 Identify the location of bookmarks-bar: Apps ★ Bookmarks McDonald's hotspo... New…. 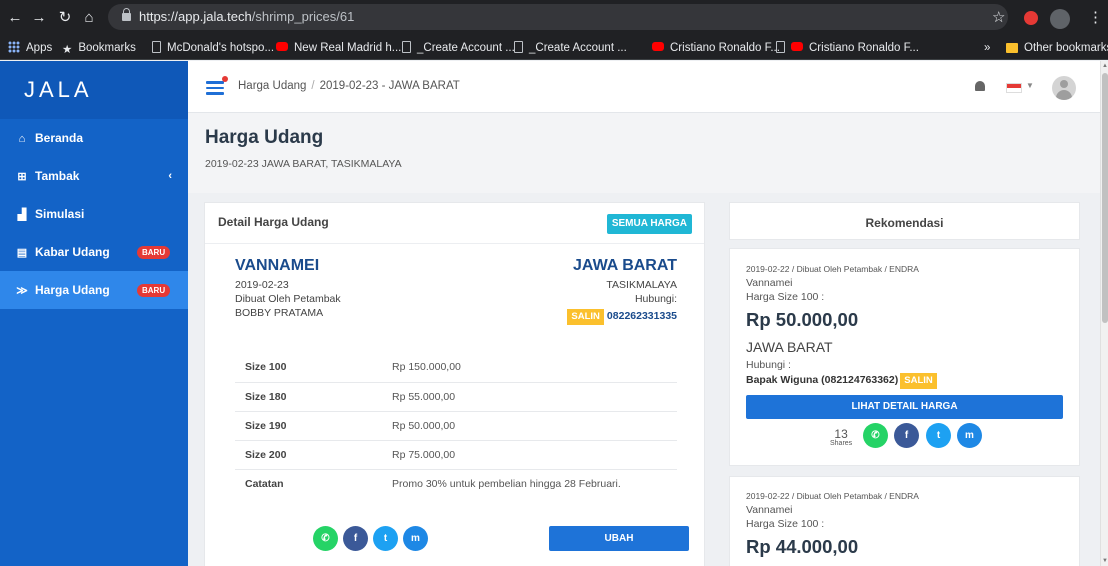
(554, 48).